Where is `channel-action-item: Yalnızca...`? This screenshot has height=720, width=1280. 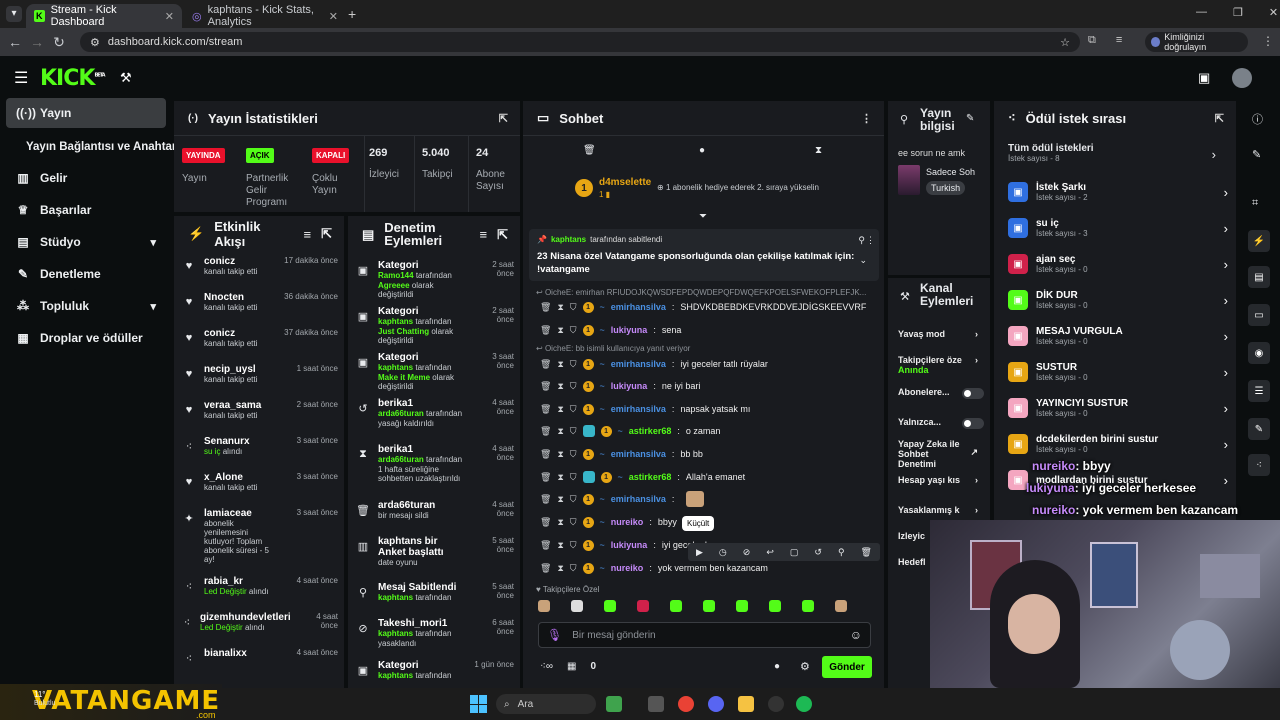
channel-action-item: Yalnızca... is located at coordinates (941, 423).